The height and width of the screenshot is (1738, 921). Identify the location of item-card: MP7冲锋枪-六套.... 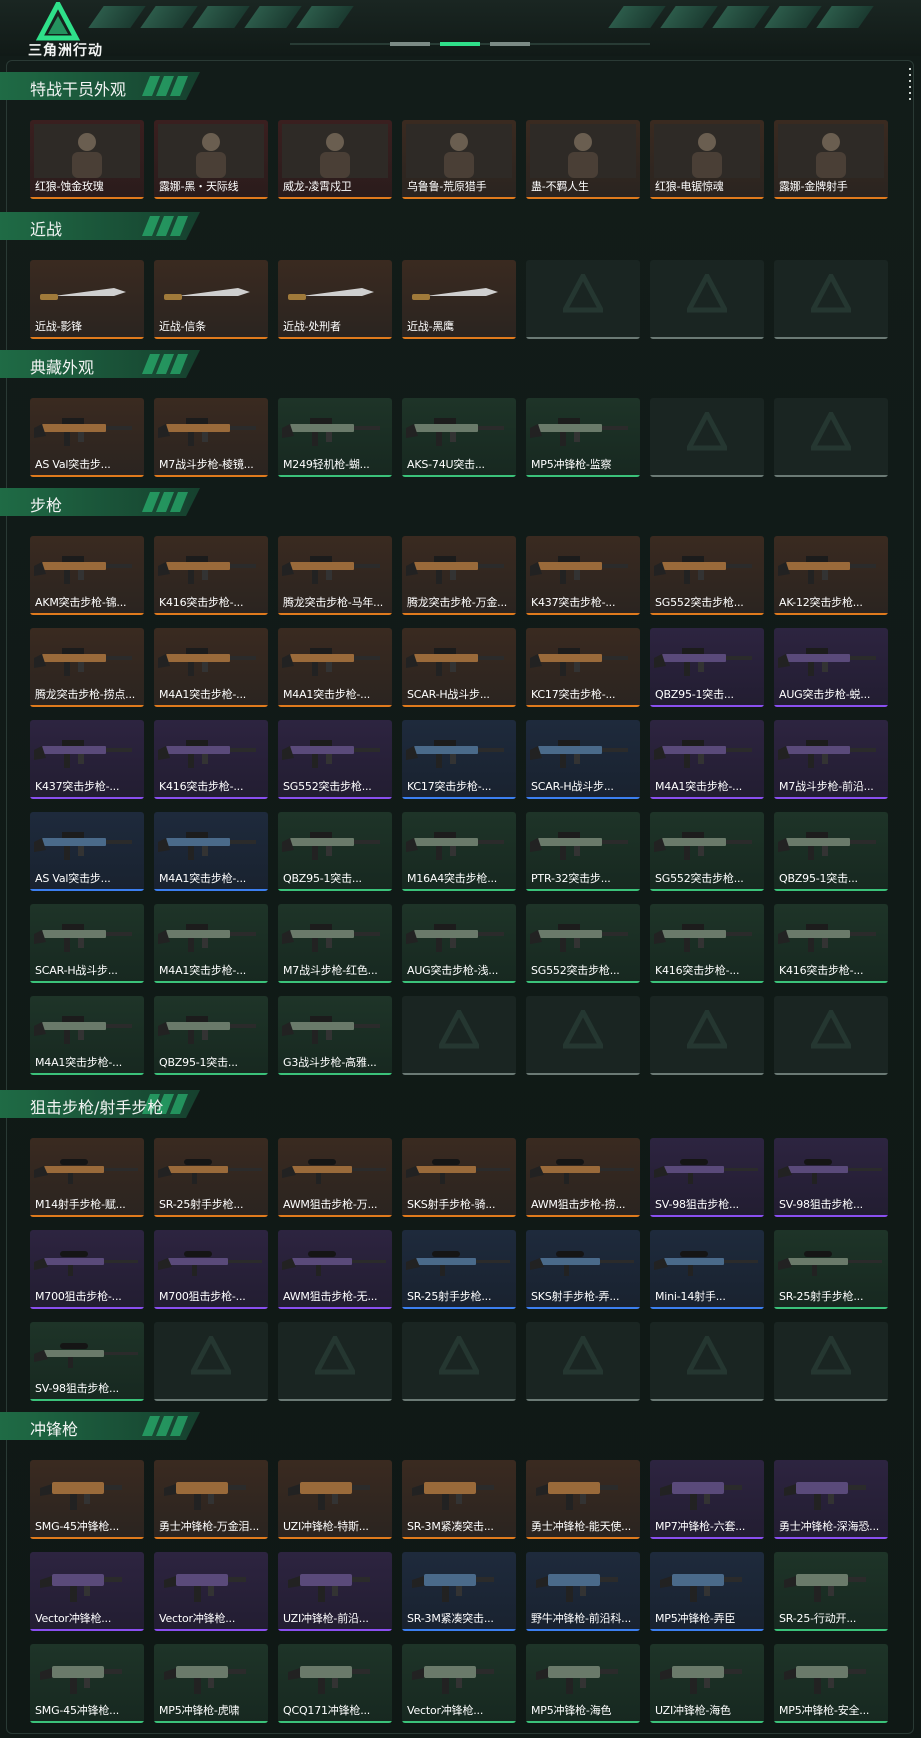
(707, 1499).